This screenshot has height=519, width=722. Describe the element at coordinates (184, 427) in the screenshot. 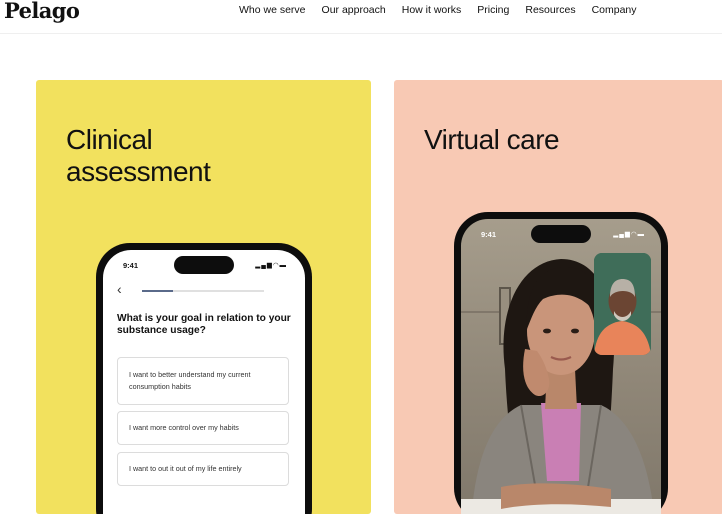

I see `answer-option-label: I want more control over my habits` at that location.